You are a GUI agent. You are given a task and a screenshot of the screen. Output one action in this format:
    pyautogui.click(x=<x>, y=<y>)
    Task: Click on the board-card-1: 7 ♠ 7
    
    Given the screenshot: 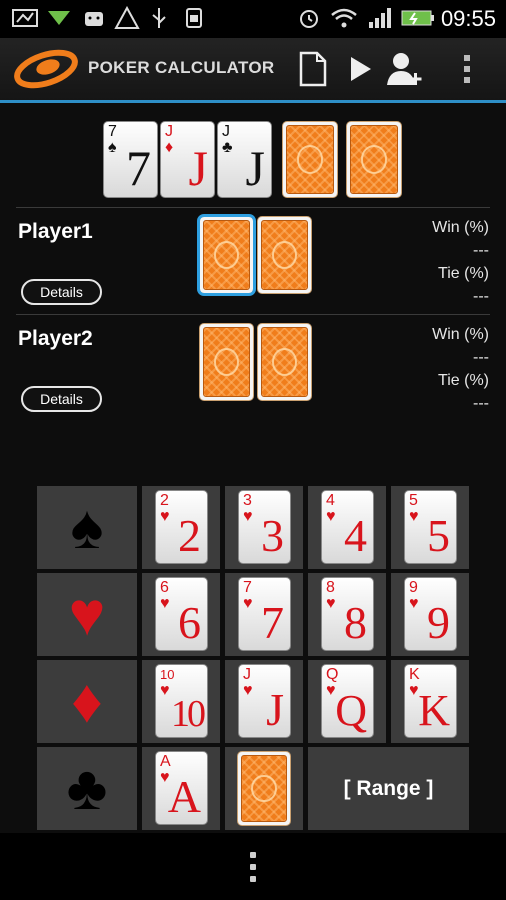 What is the action you would take?
    pyautogui.click(x=130, y=159)
    